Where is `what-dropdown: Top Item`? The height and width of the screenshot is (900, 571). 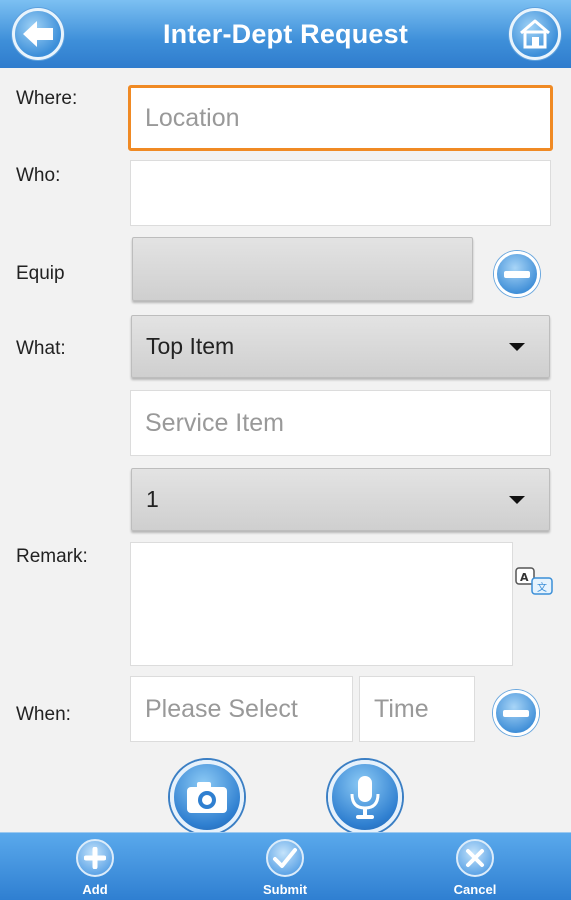
what-dropdown: Top Item is located at coordinates (340, 346).